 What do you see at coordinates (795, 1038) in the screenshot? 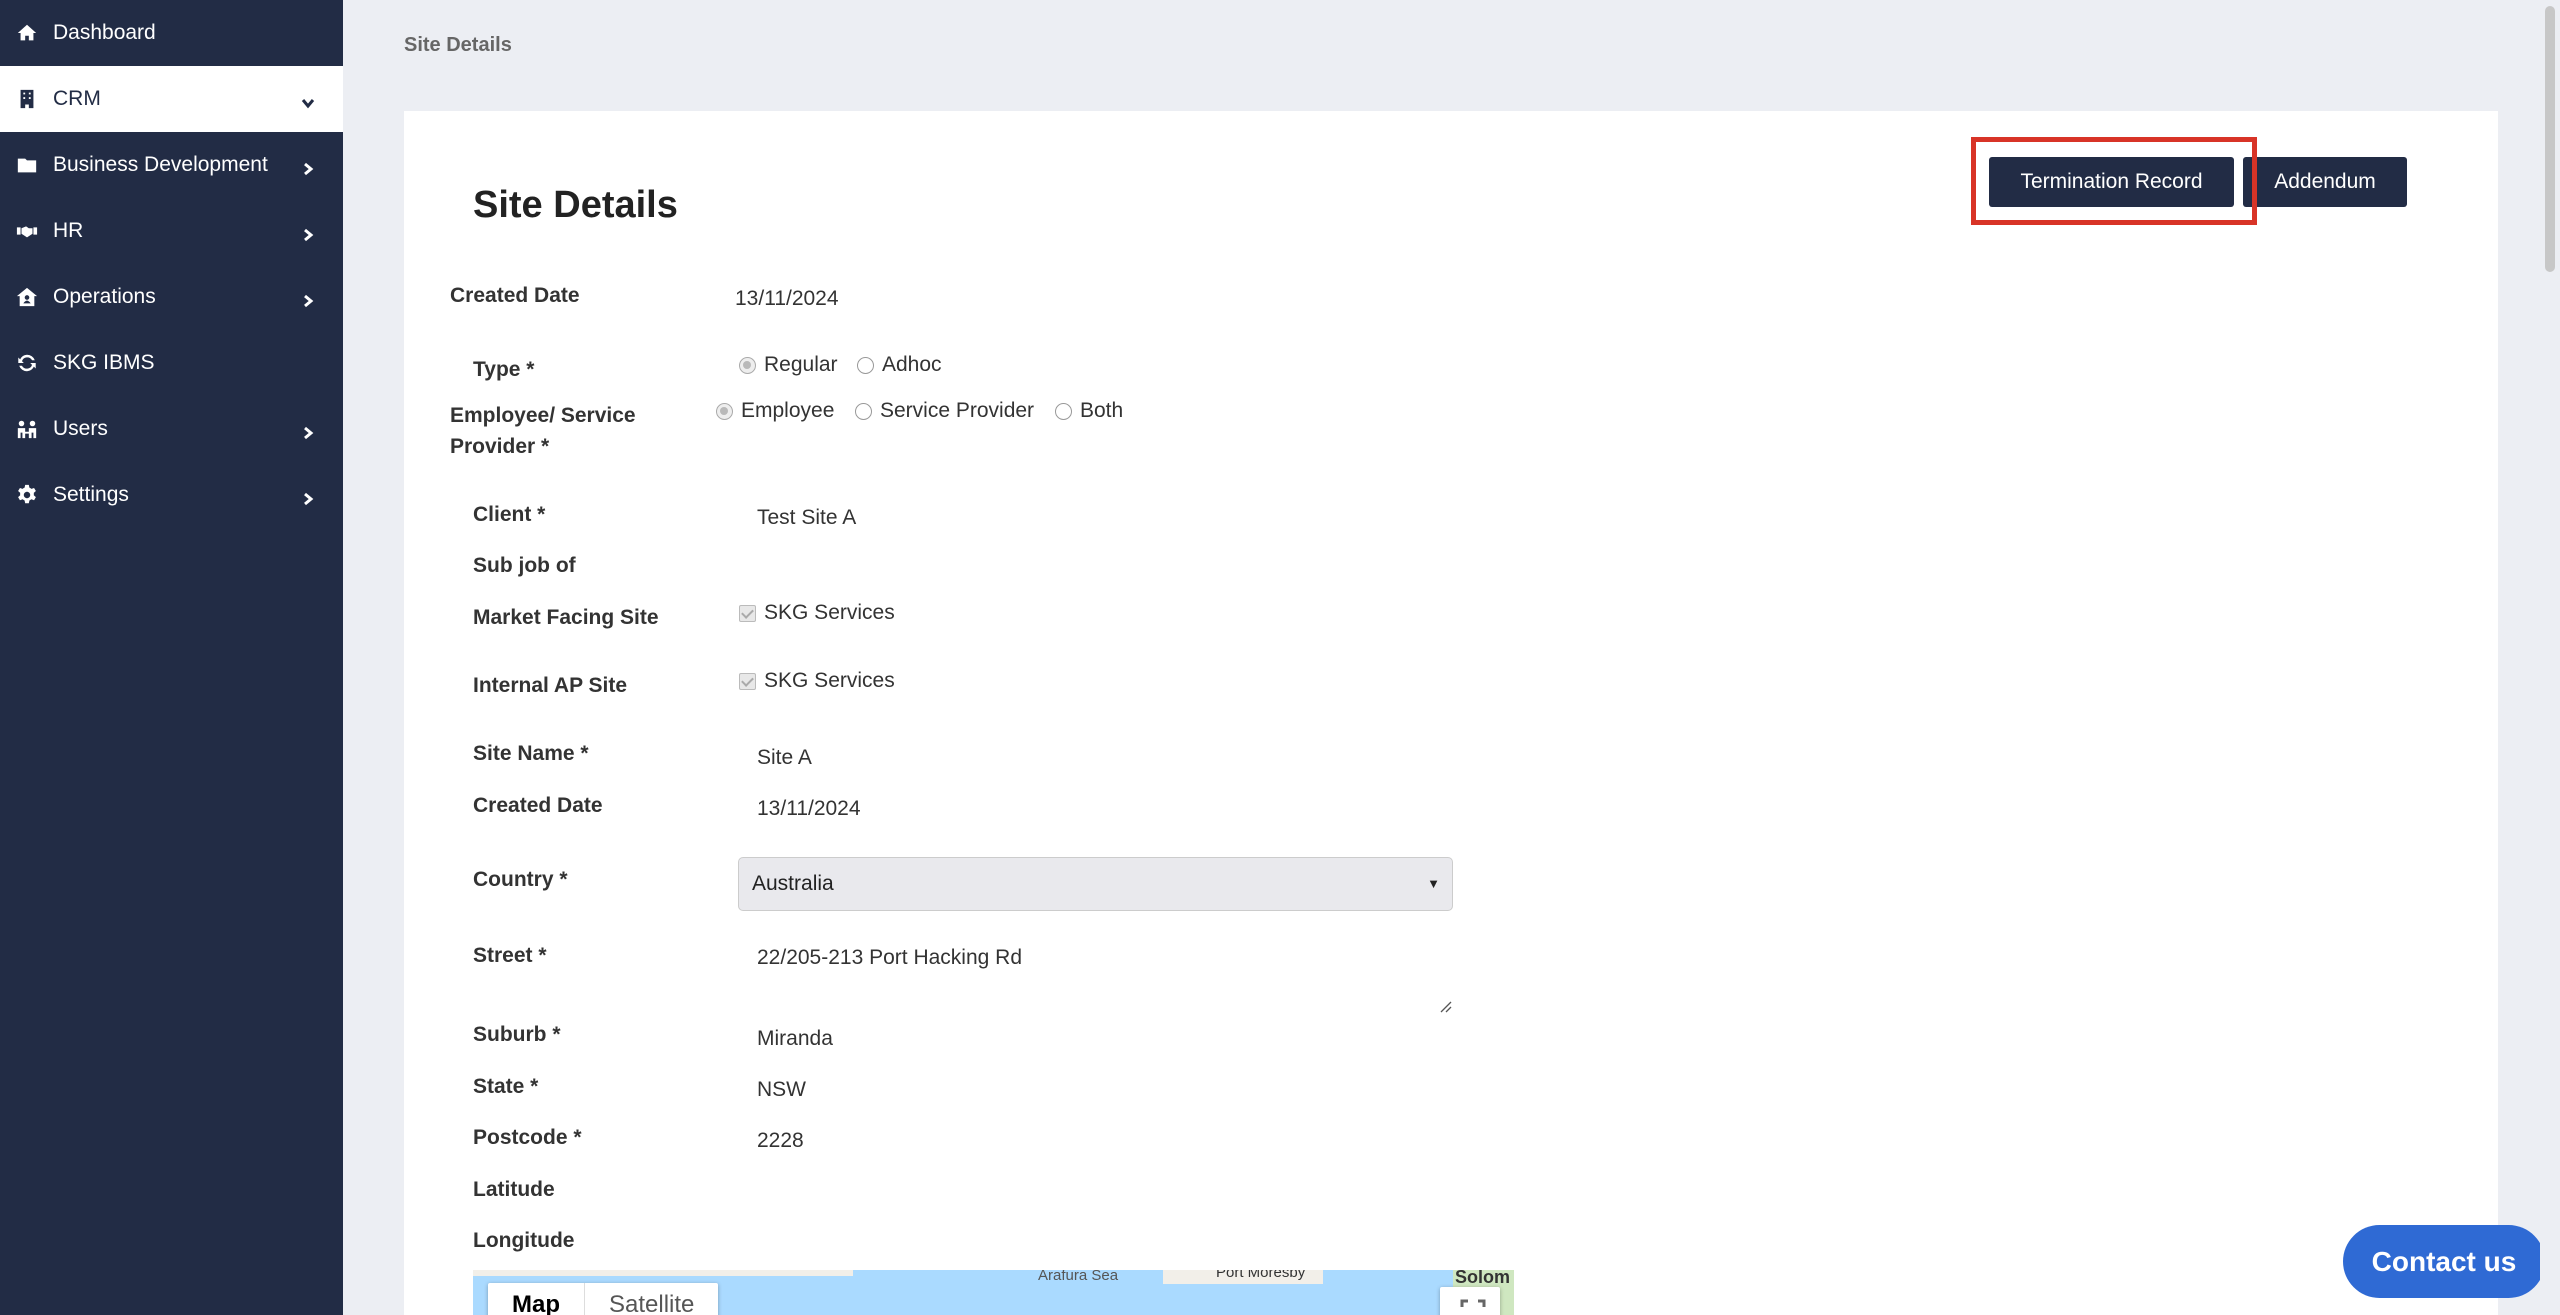
I see `suburb-value: Miranda` at bounding box center [795, 1038].